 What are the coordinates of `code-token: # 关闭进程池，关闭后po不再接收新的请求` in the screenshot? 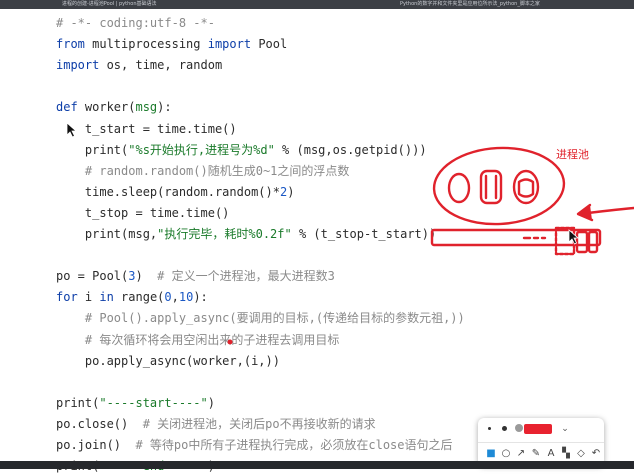 It's located at (259, 423).